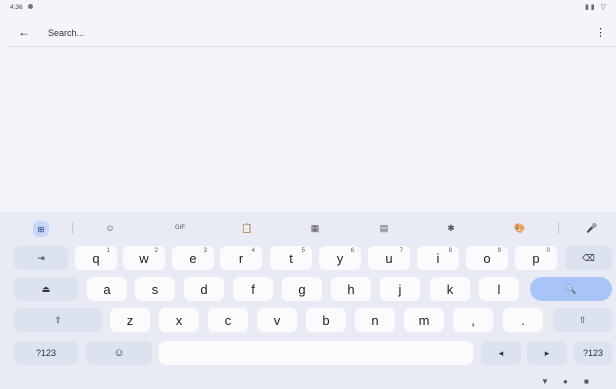  Describe the element at coordinates (24, 32) in the screenshot. I see `back-arrow-icon: ←` at that location.